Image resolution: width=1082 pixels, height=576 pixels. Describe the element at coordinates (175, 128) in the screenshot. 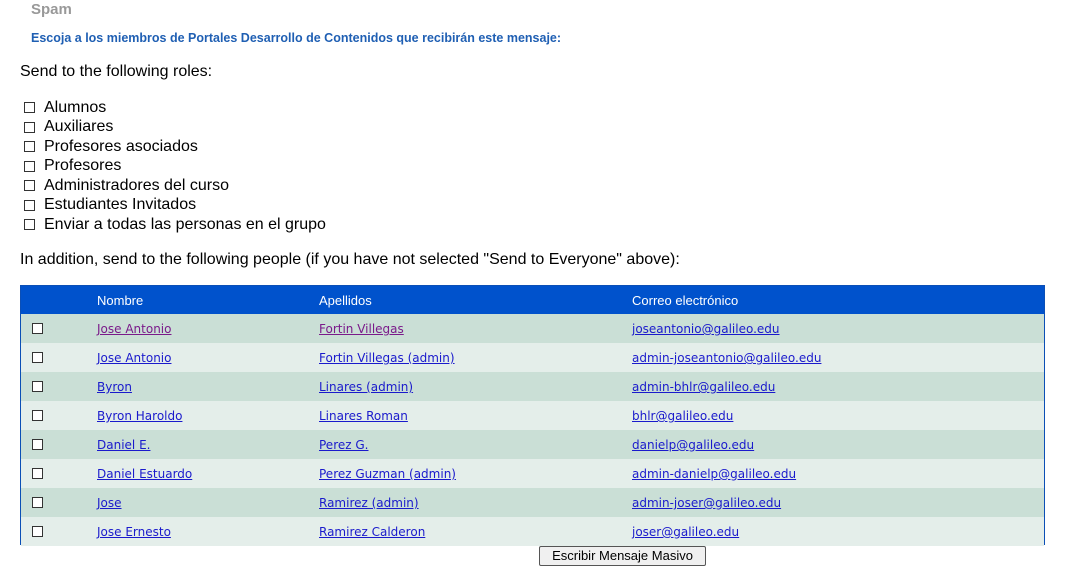

I see `role-item-auxiliares: Auxiliares` at that location.